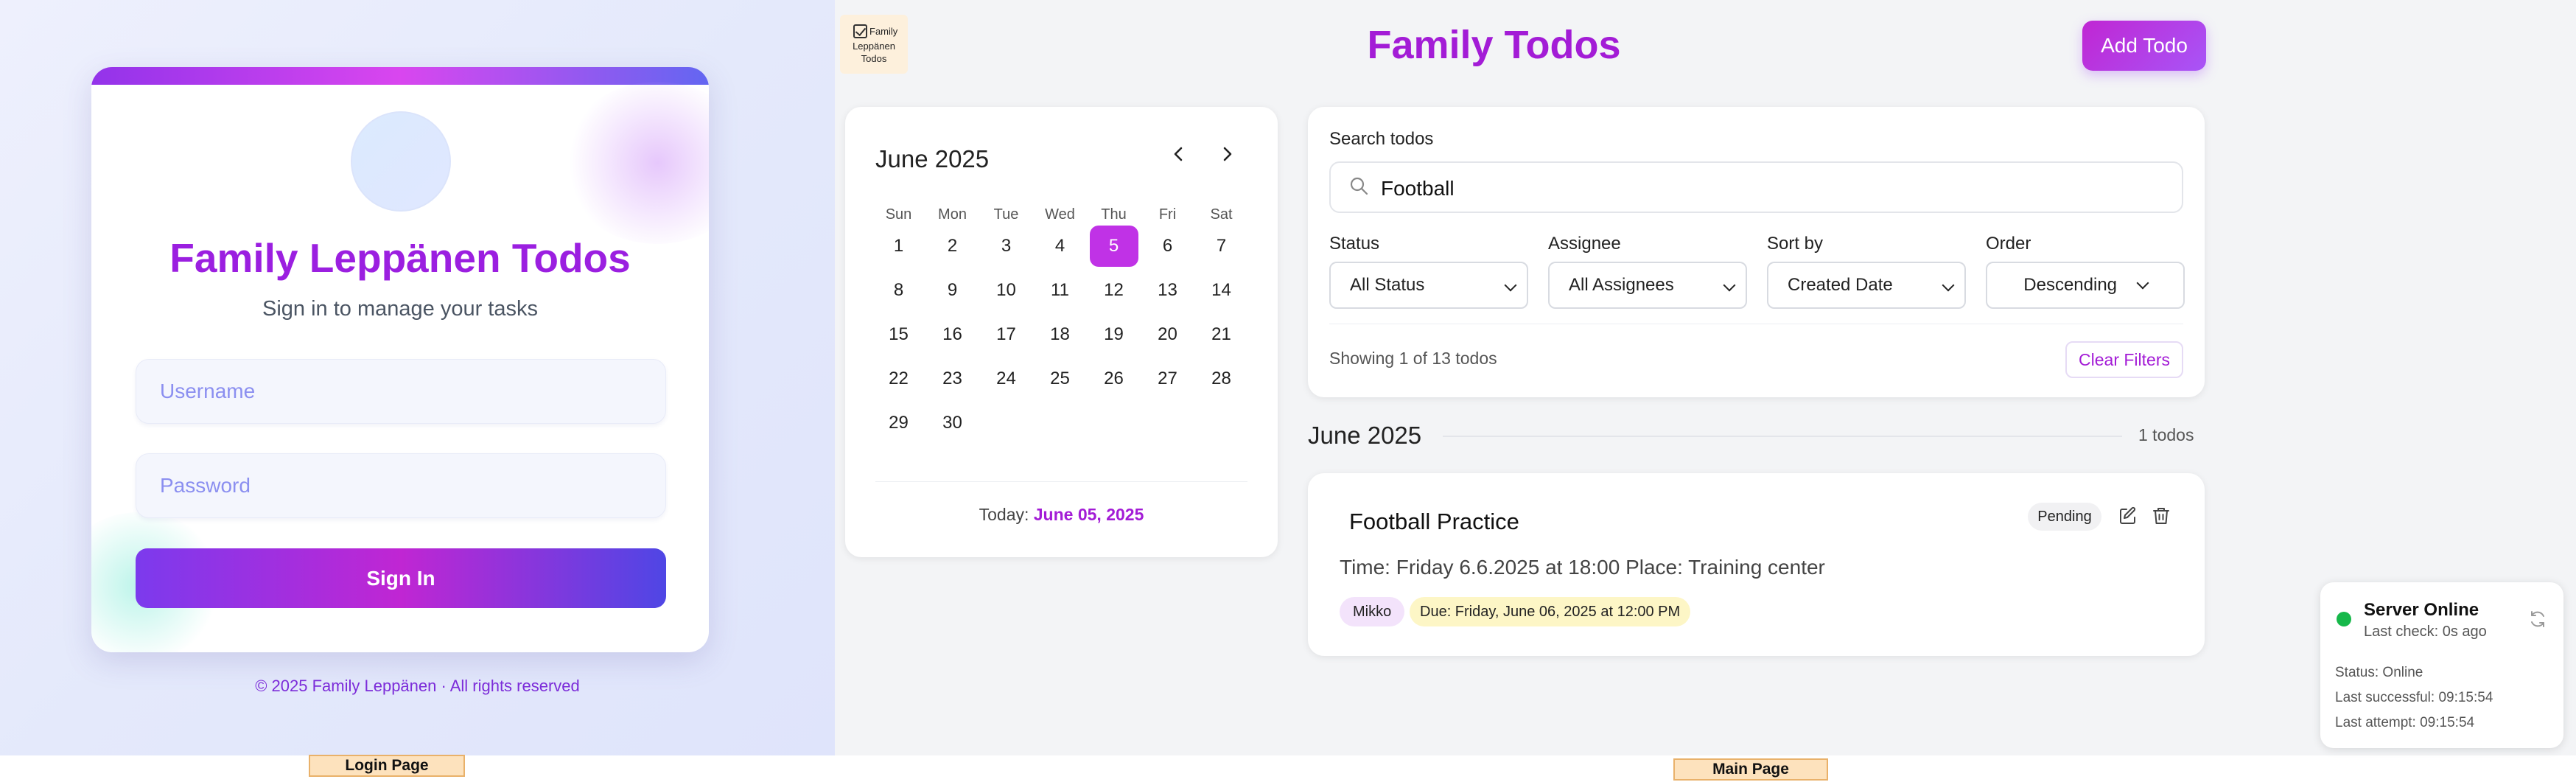 This screenshot has height=782, width=2576. Describe the element at coordinates (860, 31) in the screenshot. I see `checkbox-icon` at that location.